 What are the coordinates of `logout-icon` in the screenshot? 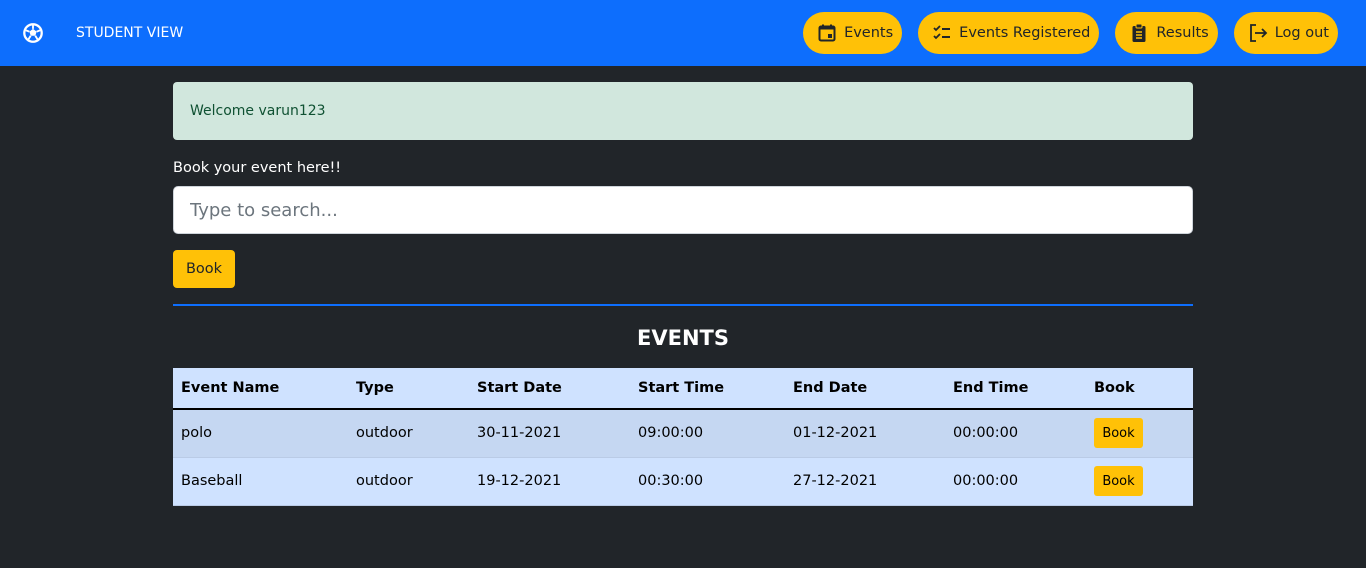 It's located at (1258, 33).